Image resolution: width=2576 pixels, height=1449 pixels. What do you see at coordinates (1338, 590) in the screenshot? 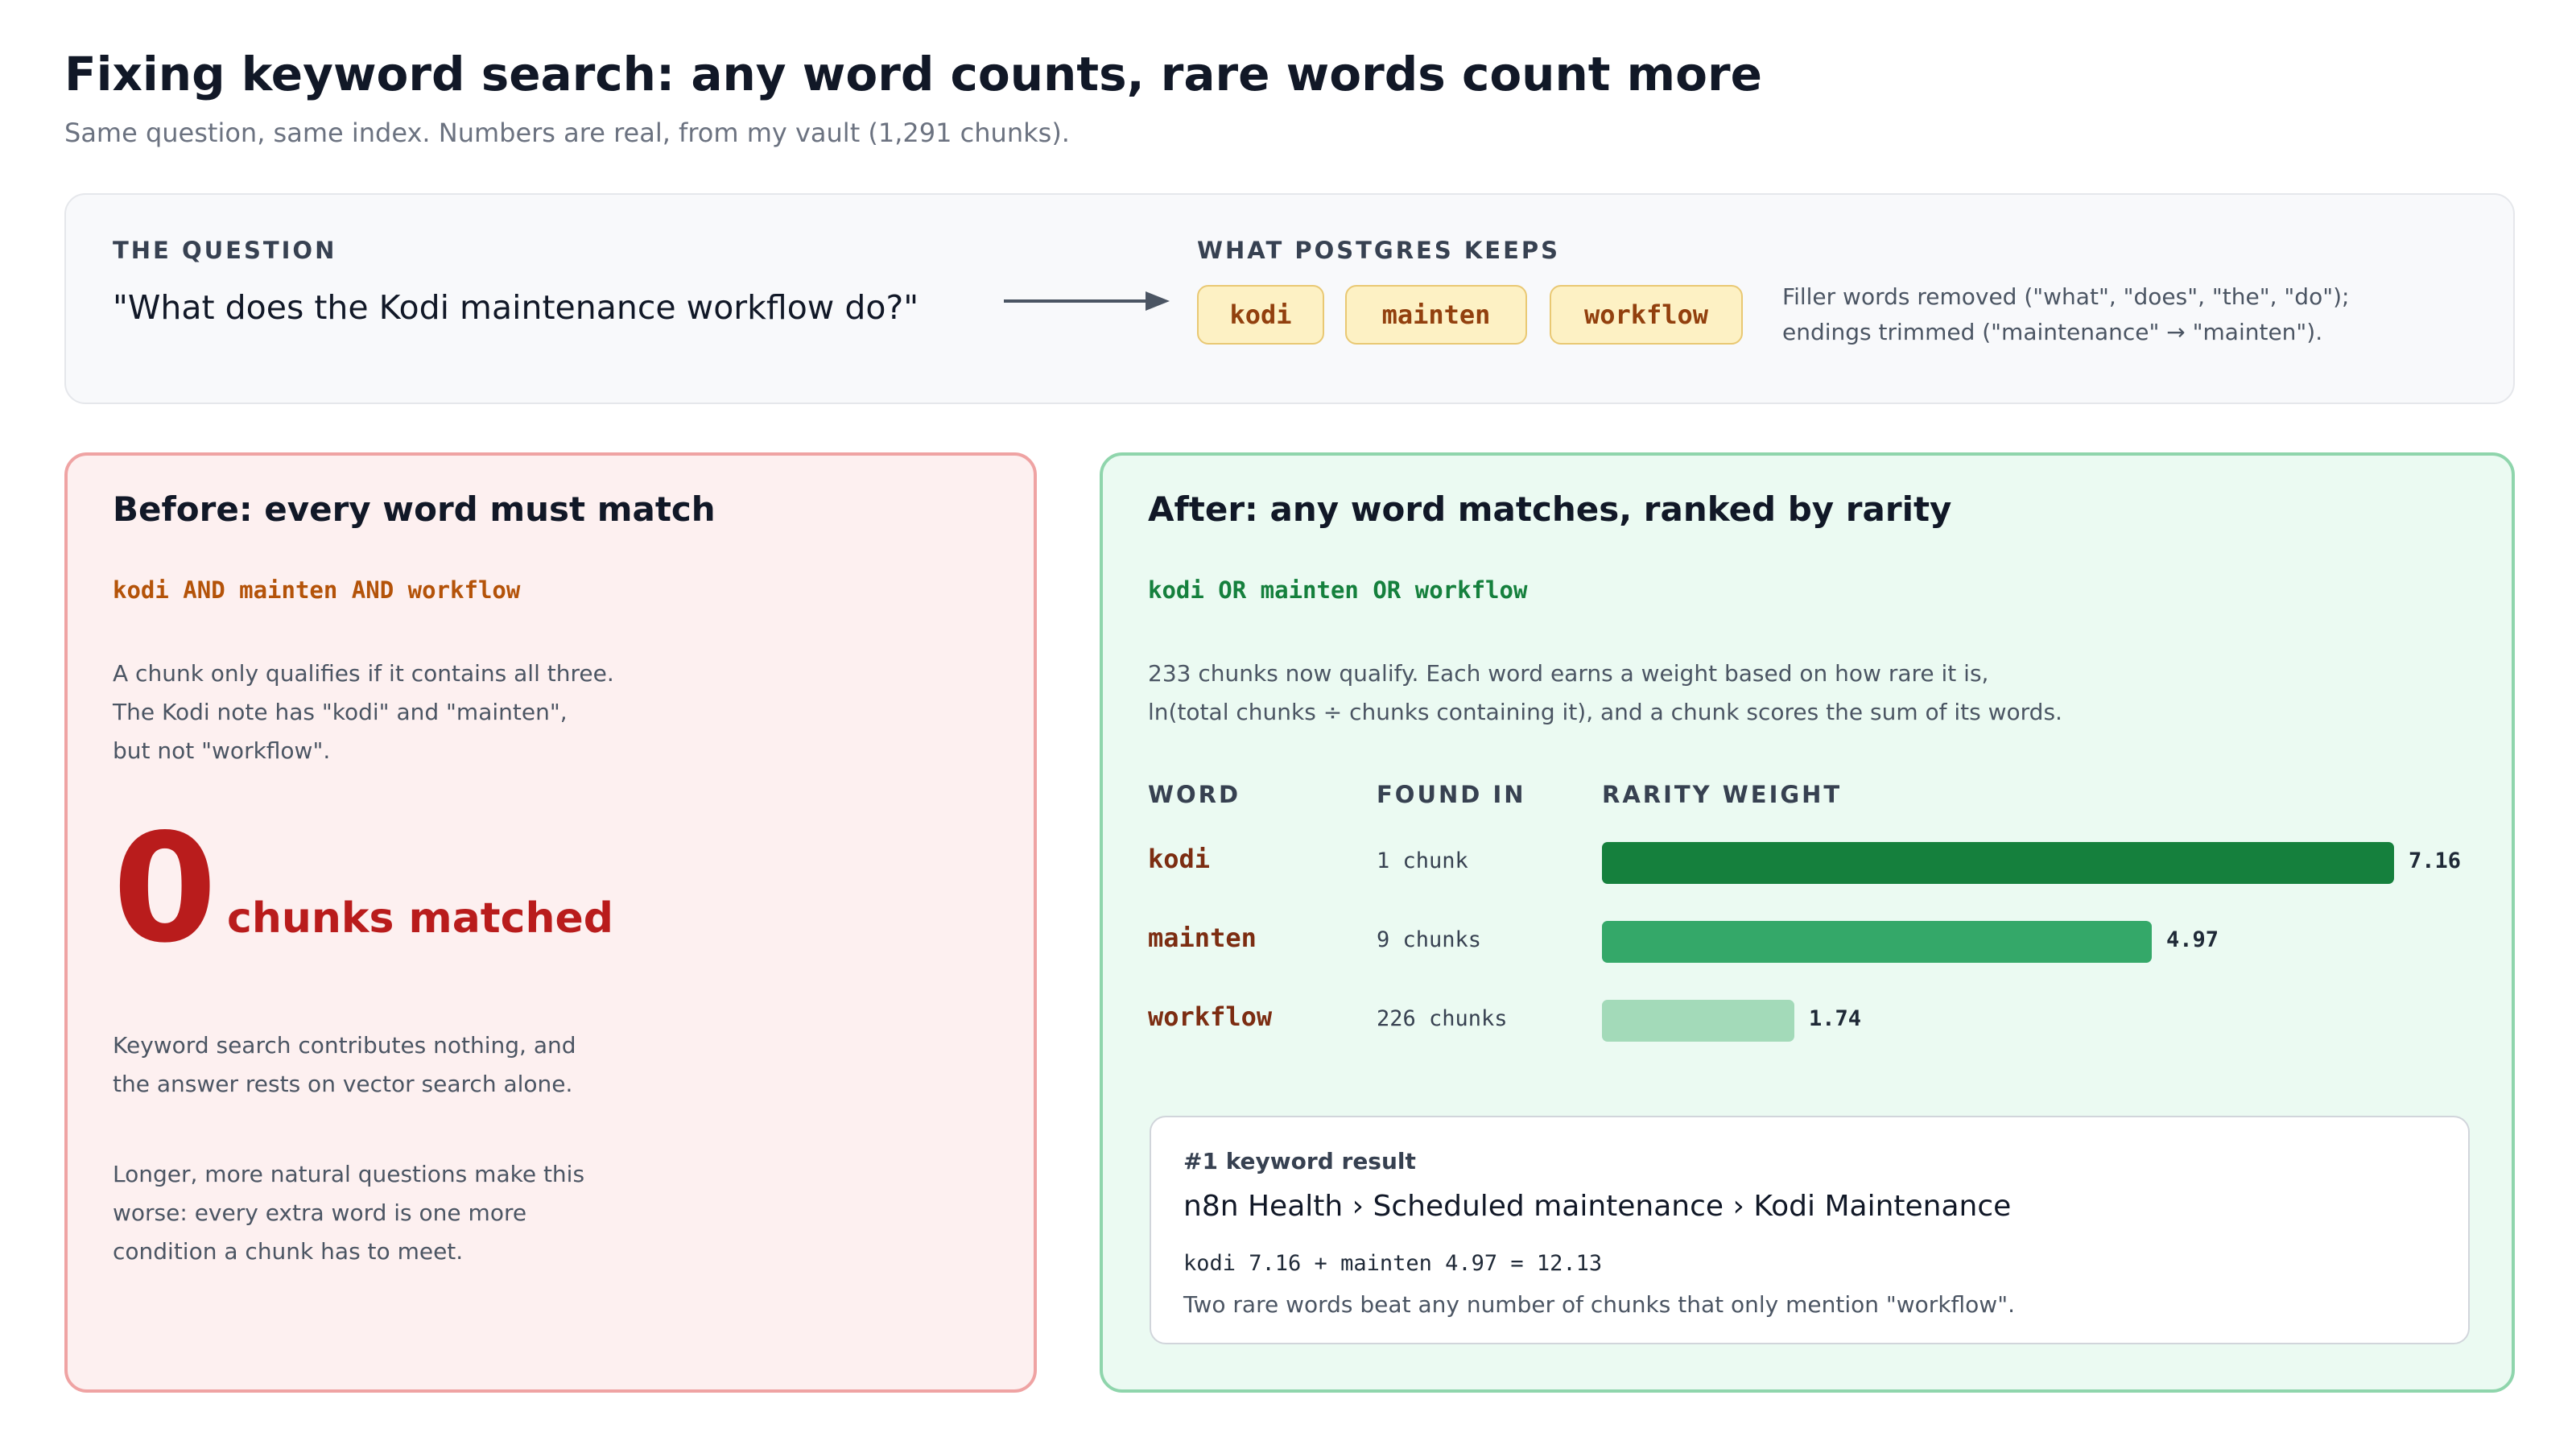
I see `after-query: kodi OR mainten OR workflow` at bounding box center [1338, 590].